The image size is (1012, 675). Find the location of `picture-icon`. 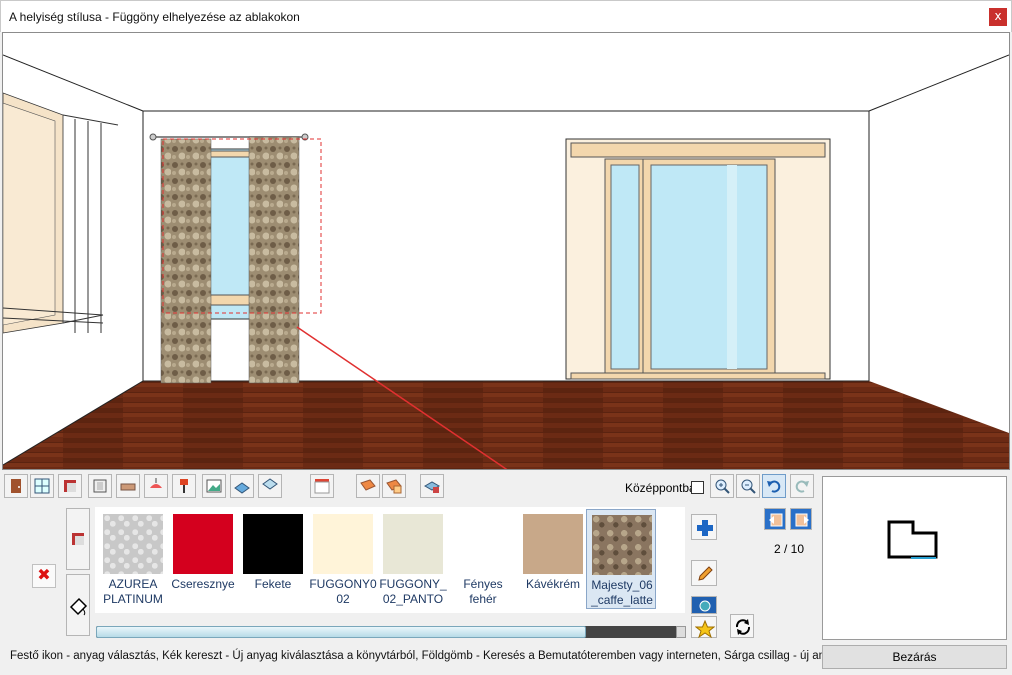

picture-icon is located at coordinates (214, 486).